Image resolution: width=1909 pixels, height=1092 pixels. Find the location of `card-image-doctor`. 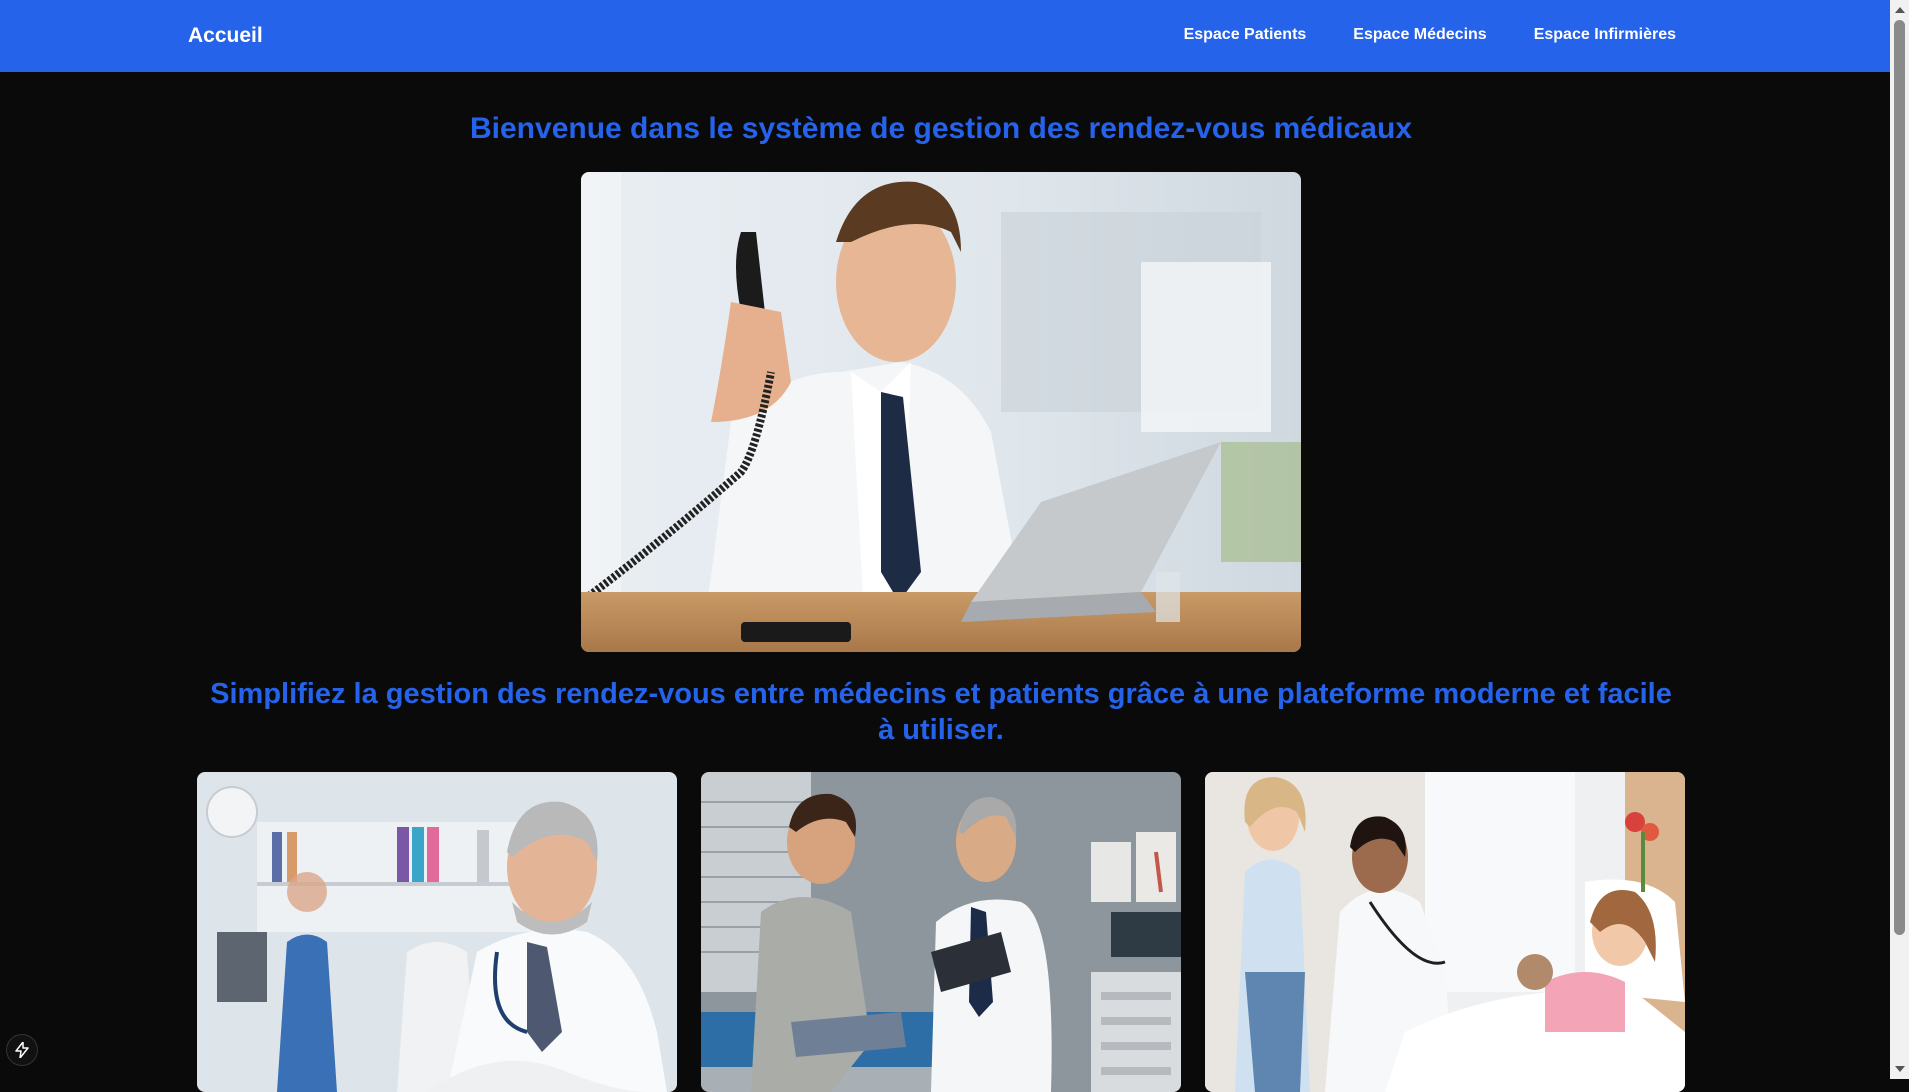

card-image-doctor is located at coordinates (437, 932).